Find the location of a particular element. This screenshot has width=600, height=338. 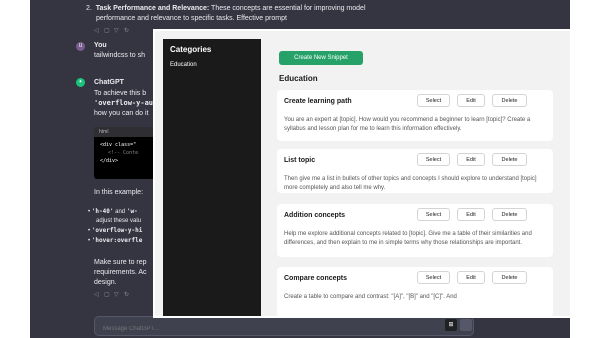

message-actions-2: ◁ ▢ ▽ ↻ is located at coordinates (112, 294).